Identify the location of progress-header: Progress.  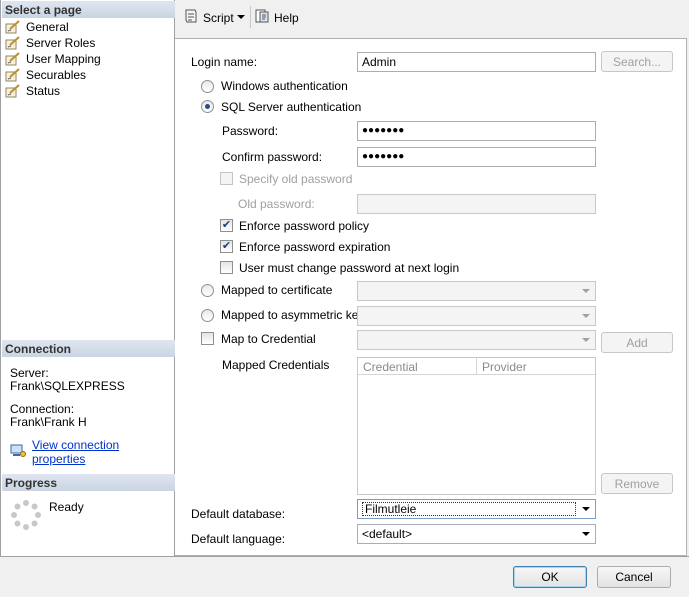
(88, 482).